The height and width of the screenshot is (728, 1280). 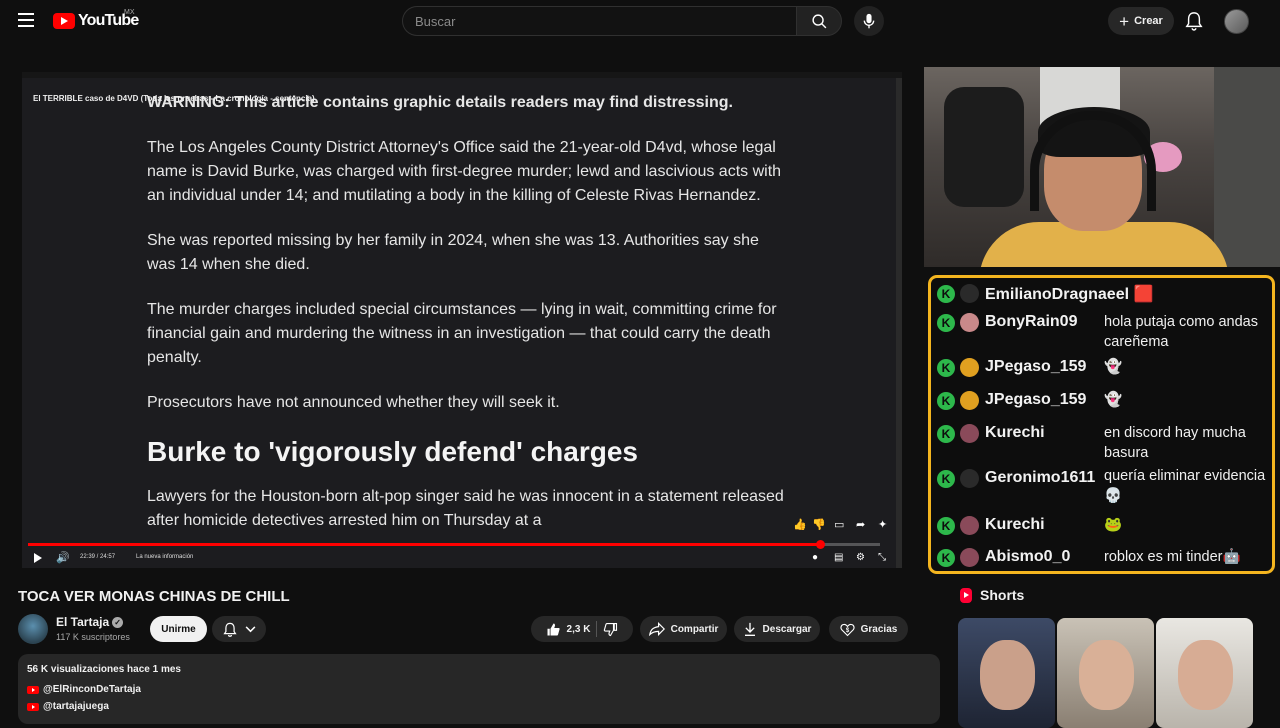 What do you see at coordinates (610, 629) in the screenshot?
I see `dislike-icon` at bounding box center [610, 629].